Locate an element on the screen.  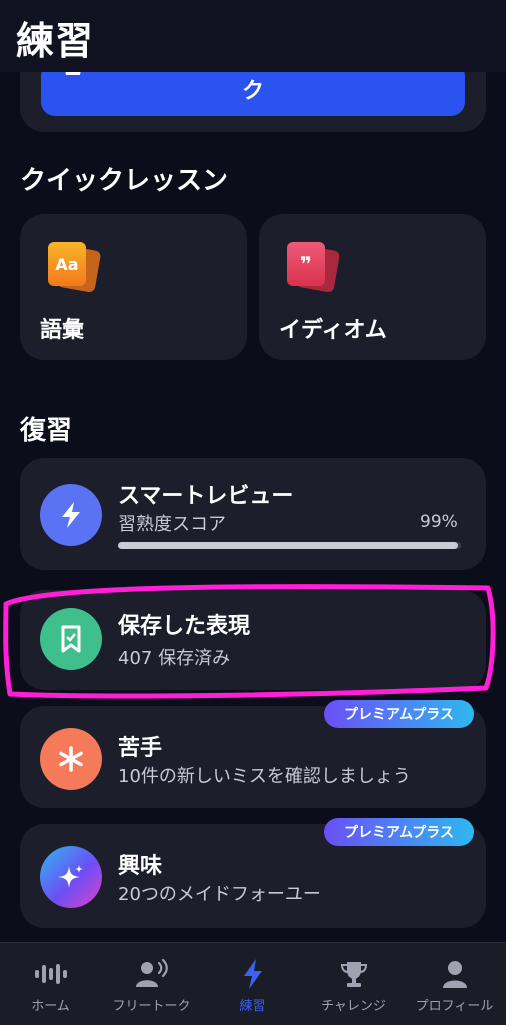
quick-lessons-title: クイックレッスン is located at coordinates (124, 181).